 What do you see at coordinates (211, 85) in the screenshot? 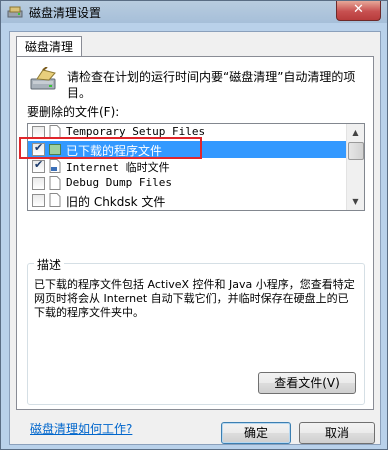
I see `instruction-text: 请检查在计划的运行时间内要“磁盘清理”自动清理的项目。` at bounding box center [211, 85].